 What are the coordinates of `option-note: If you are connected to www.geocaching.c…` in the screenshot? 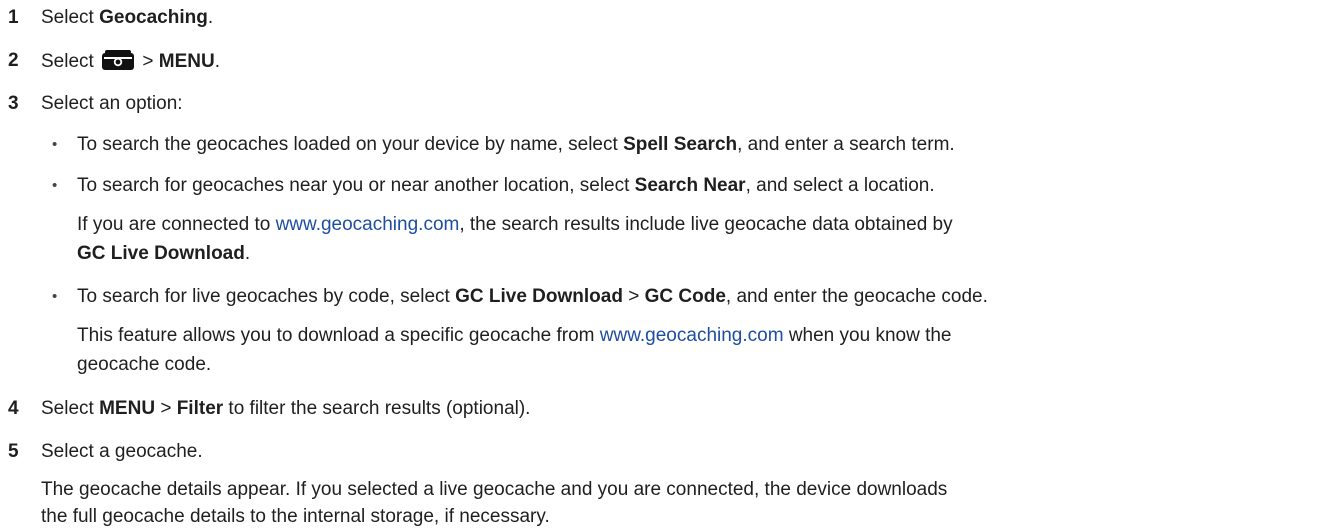 It's located at (515, 224).